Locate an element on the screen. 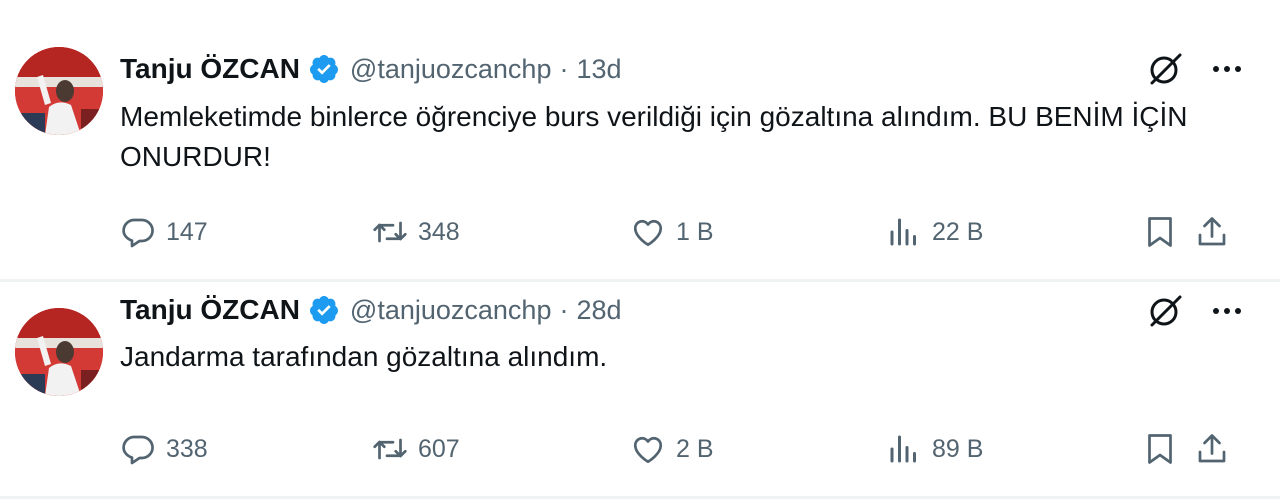  tweet-header: Tanju ÖZCAN @tanjuozcanchp · 13d is located at coordinates (371, 69).